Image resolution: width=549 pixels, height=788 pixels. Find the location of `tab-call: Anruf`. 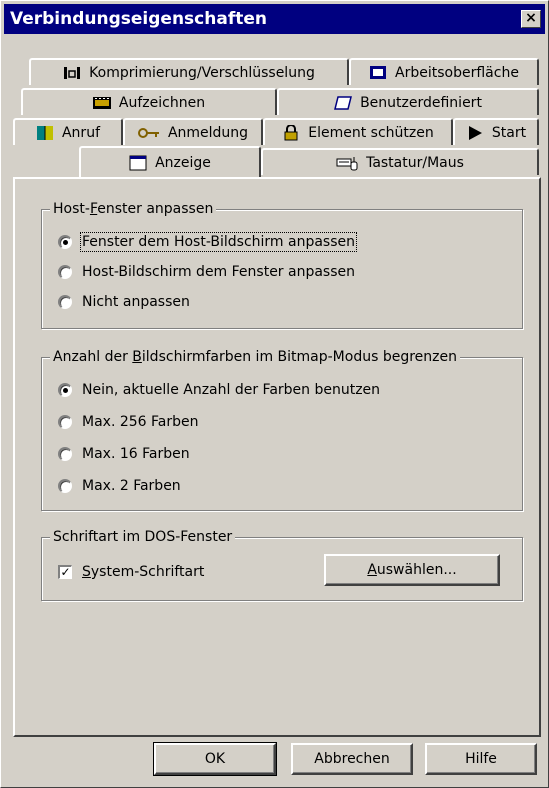

tab-call: Anruf is located at coordinates (68, 131).